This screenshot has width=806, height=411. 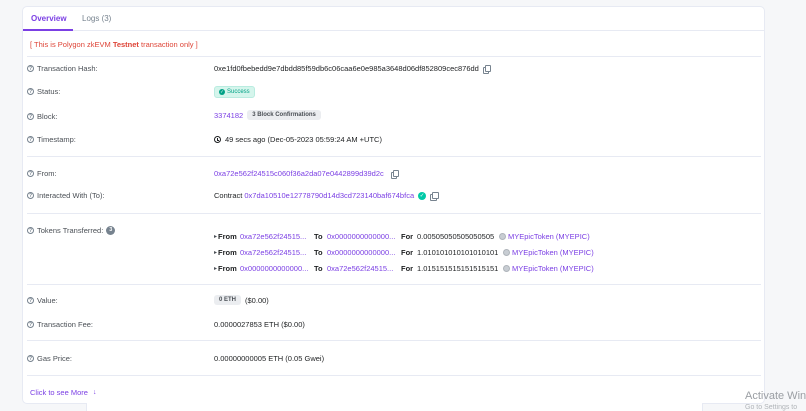 What do you see at coordinates (94, 392) in the screenshot?
I see `arrow-down-icon: ↓` at bounding box center [94, 392].